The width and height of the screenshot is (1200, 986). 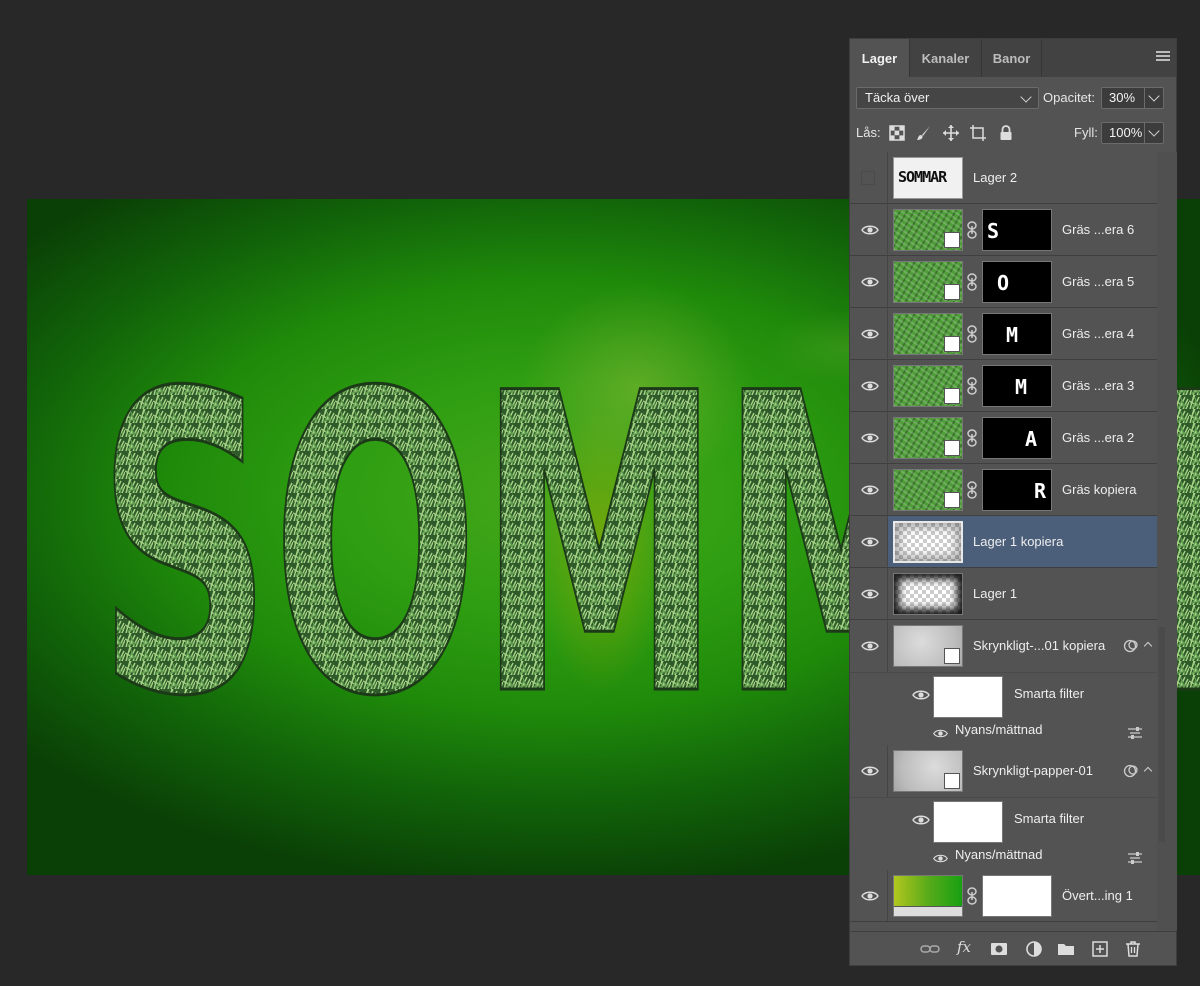 I want to click on layer-row: M Gräs ...era 4, so click(x=1003, y=334).